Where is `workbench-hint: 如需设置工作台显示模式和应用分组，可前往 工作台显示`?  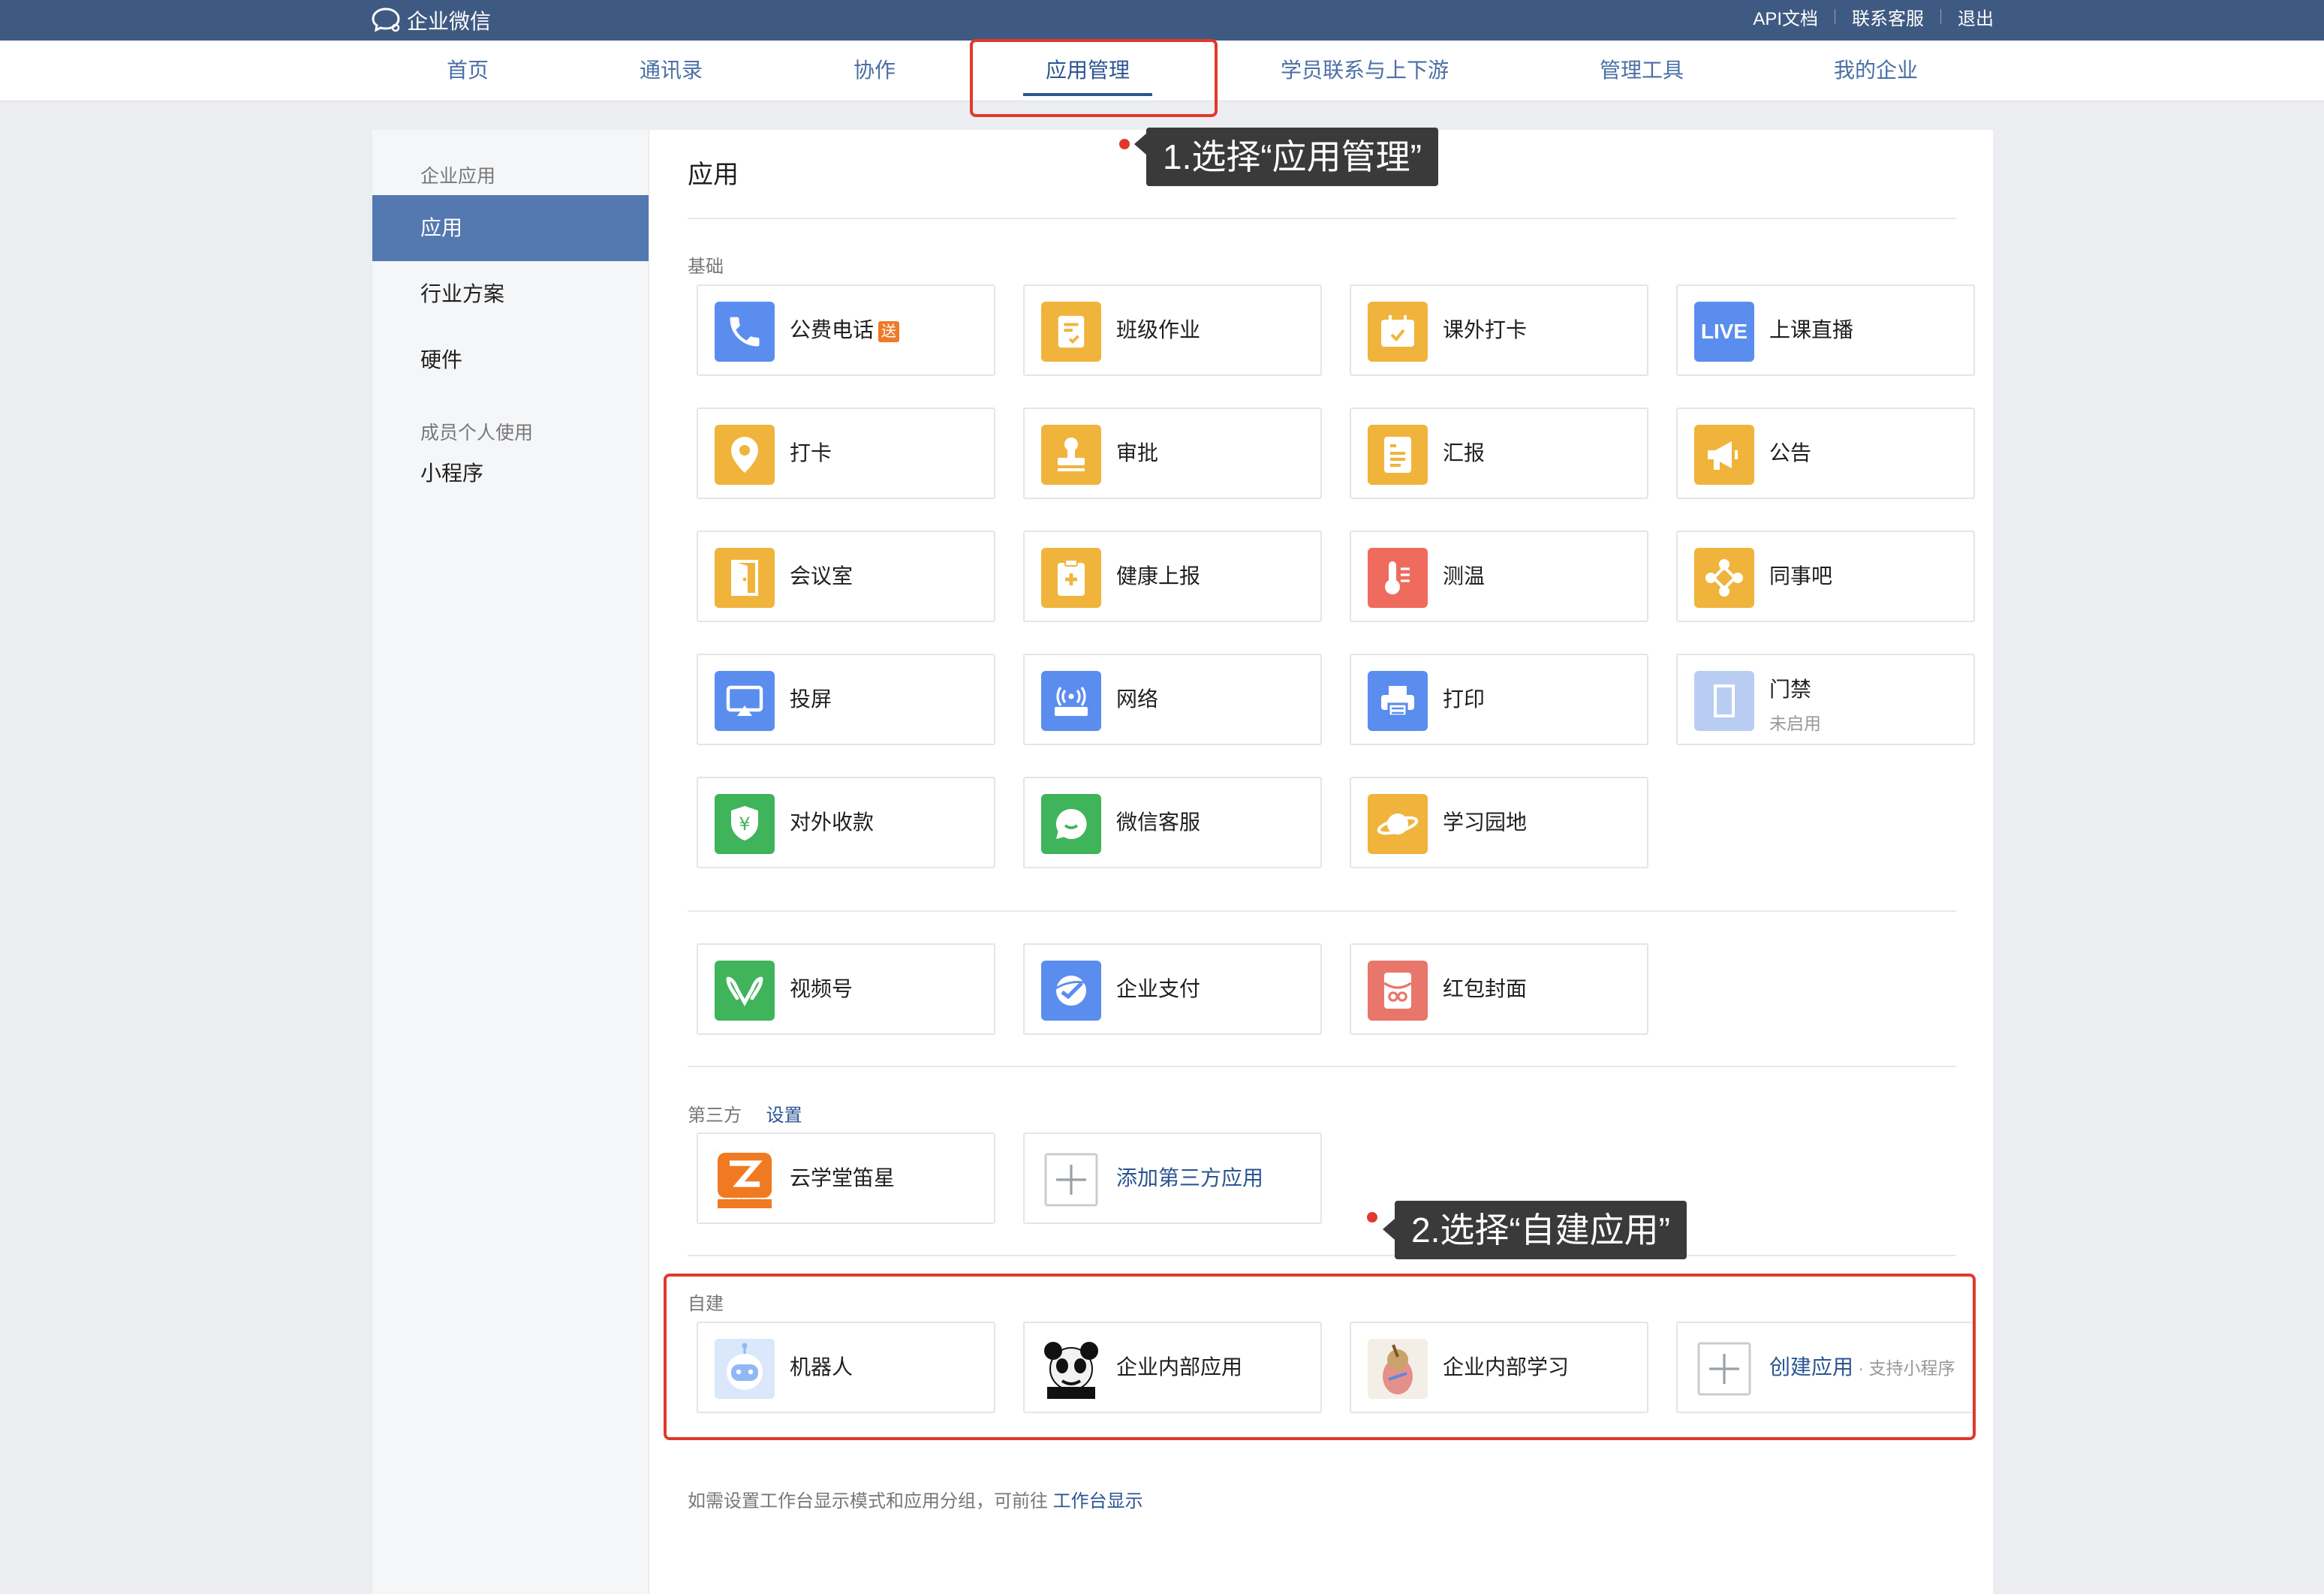 workbench-hint: 如需设置工作台显示模式和应用分组，可前往 工作台显示 is located at coordinates (915, 1499).